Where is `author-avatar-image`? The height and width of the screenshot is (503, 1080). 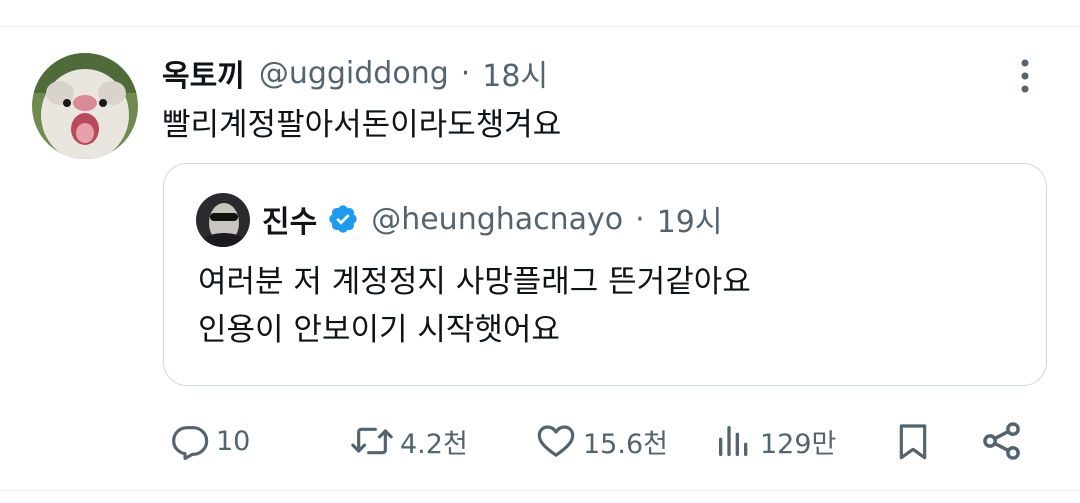 author-avatar-image is located at coordinates (85, 106).